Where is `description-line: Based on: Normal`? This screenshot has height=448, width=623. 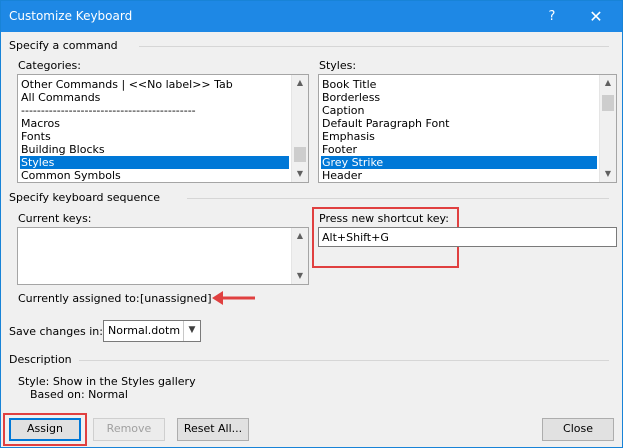
description-line: Based on: Normal is located at coordinates (79, 394).